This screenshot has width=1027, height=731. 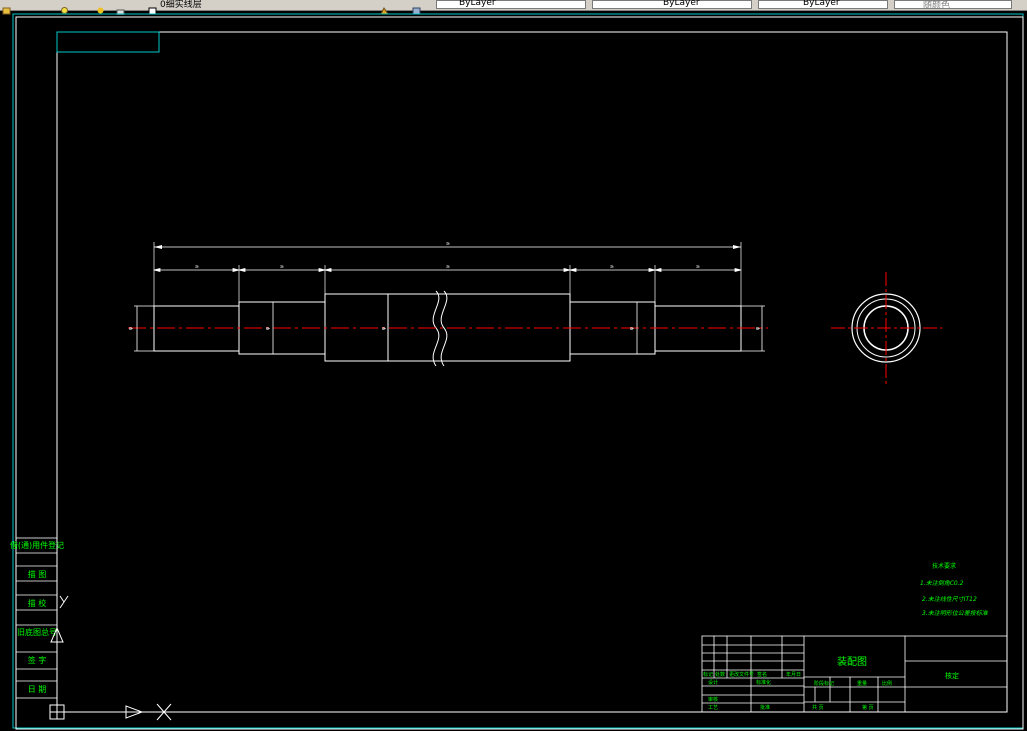 What do you see at coordinates (952, 675) in the screenshot?
I see `material-note: 核定` at bounding box center [952, 675].